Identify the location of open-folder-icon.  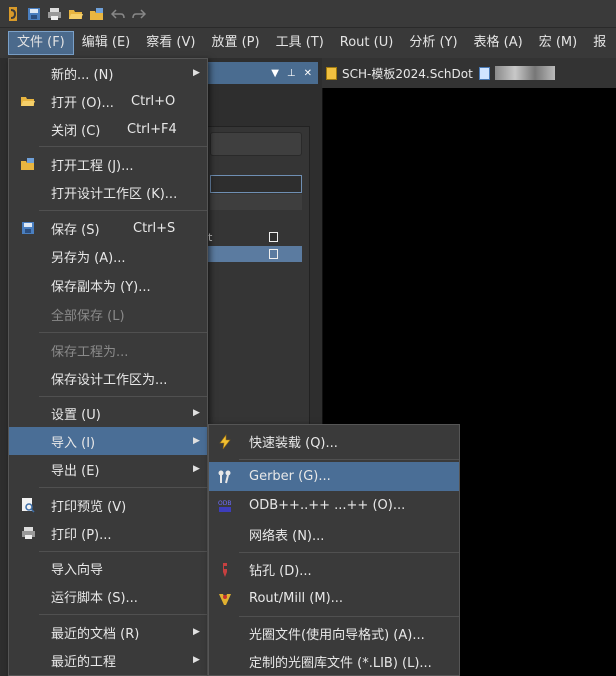
(75, 13).